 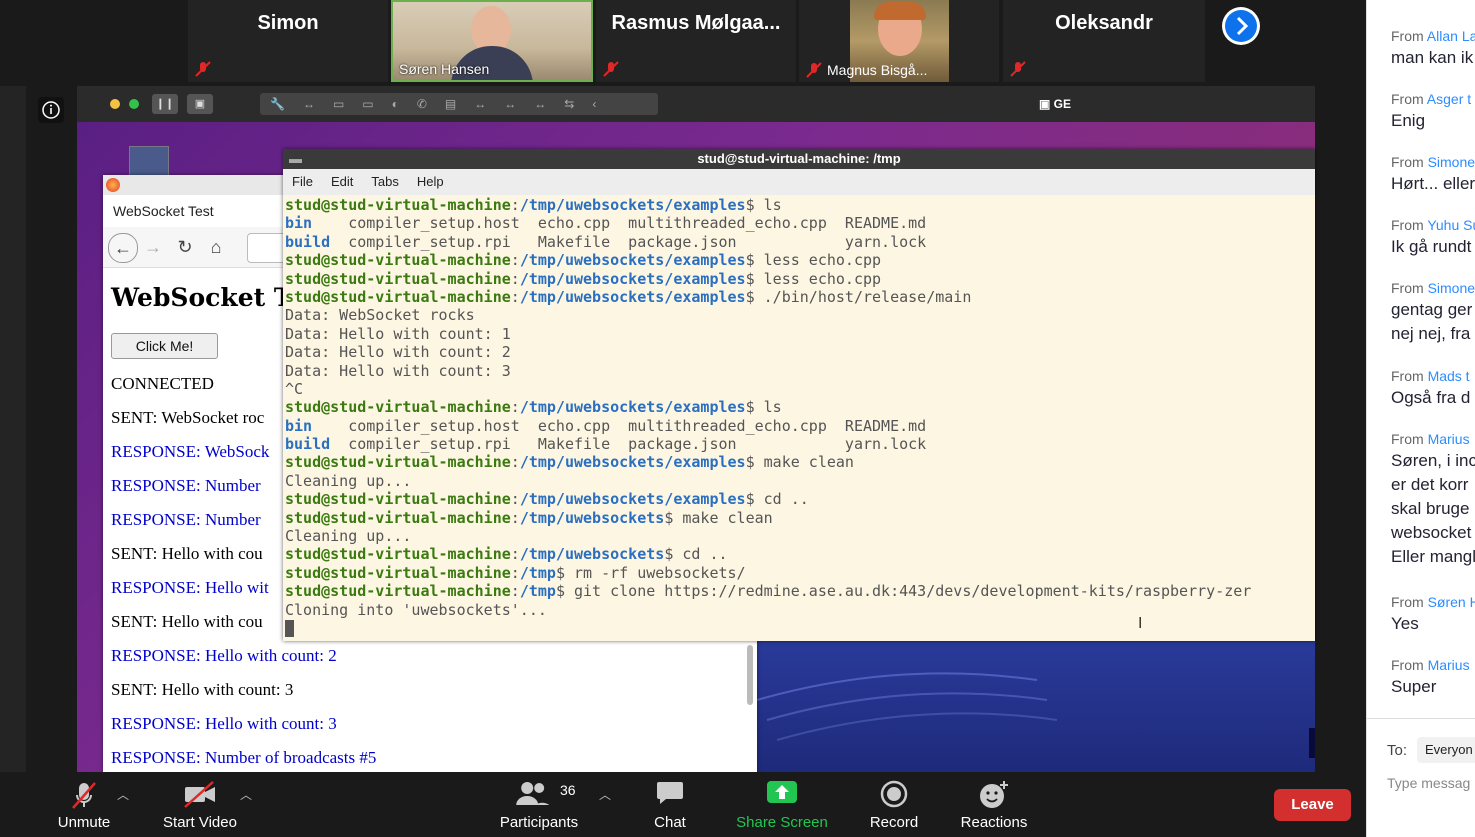 What do you see at coordinates (384, 181) in the screenshot?
I see `menu-tabs: Tabs` at bounding box center [384, 181].